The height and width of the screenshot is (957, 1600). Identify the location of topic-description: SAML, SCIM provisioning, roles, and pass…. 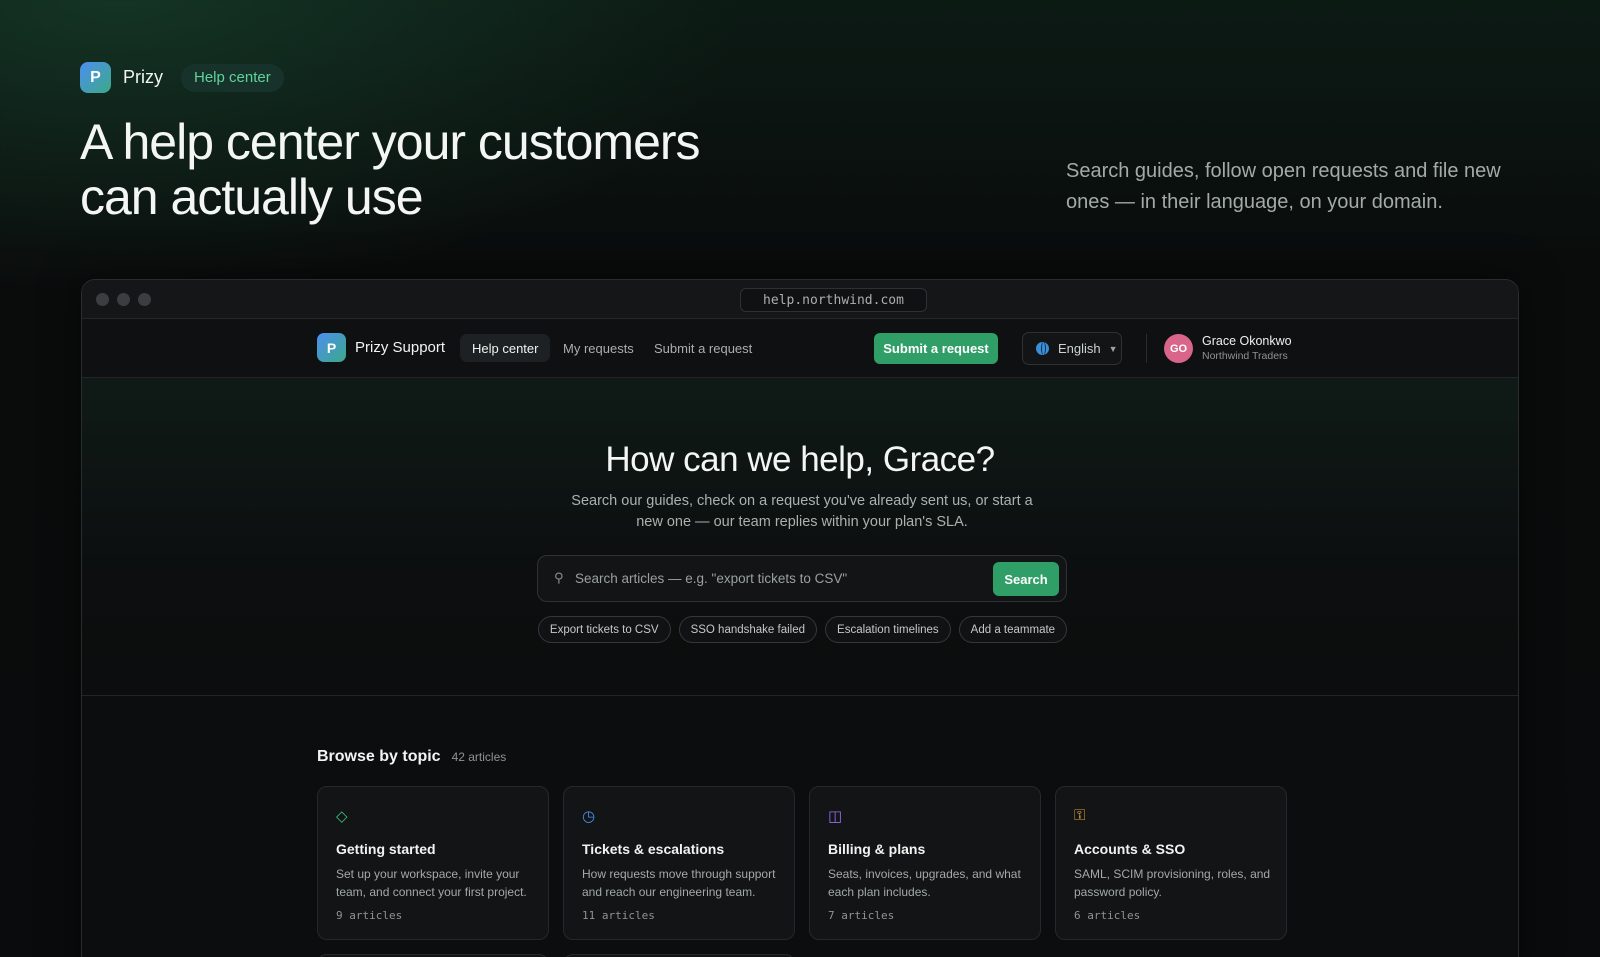
(1172, 883).